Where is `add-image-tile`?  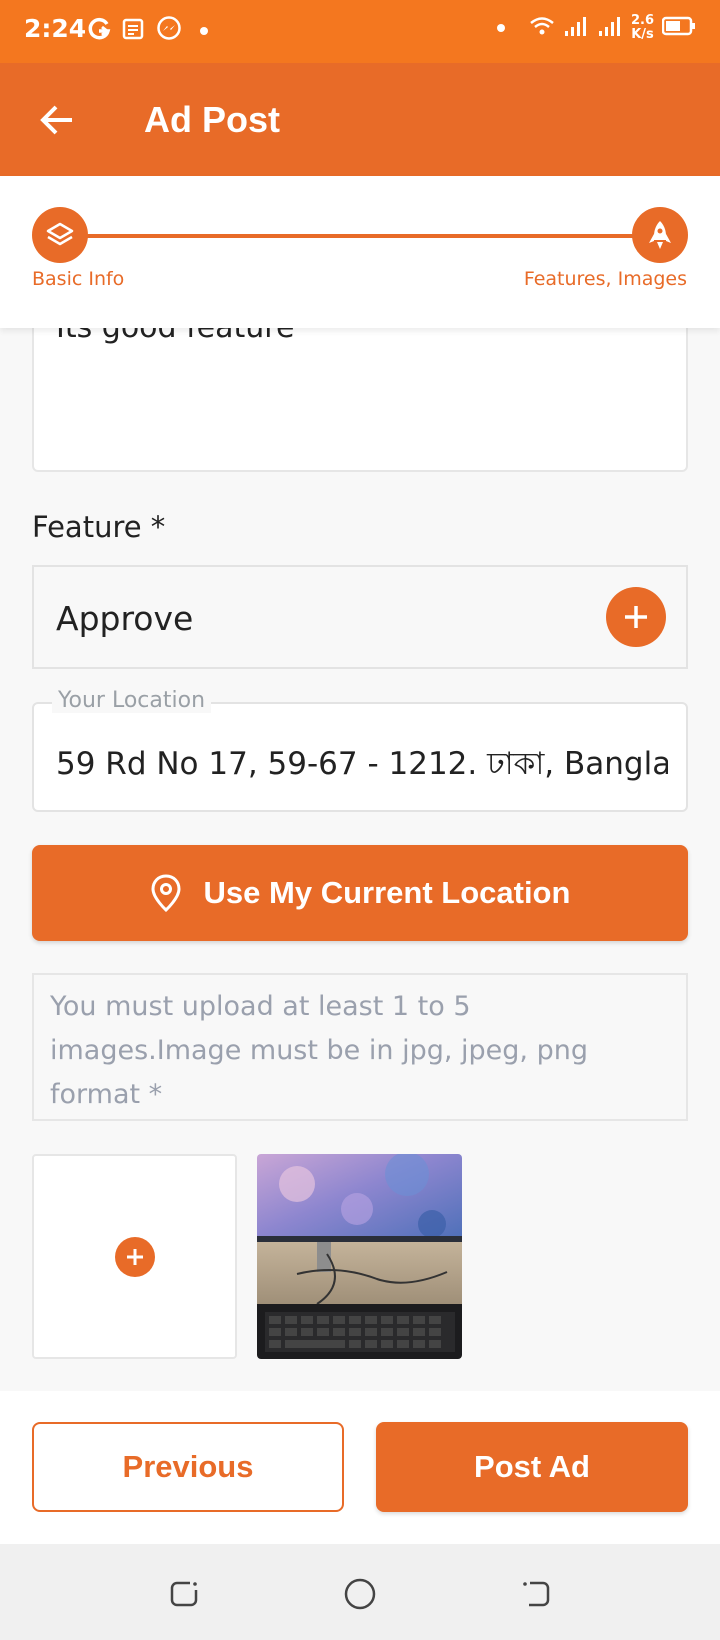 add-image-tile is located at coordinates (134, 1256).